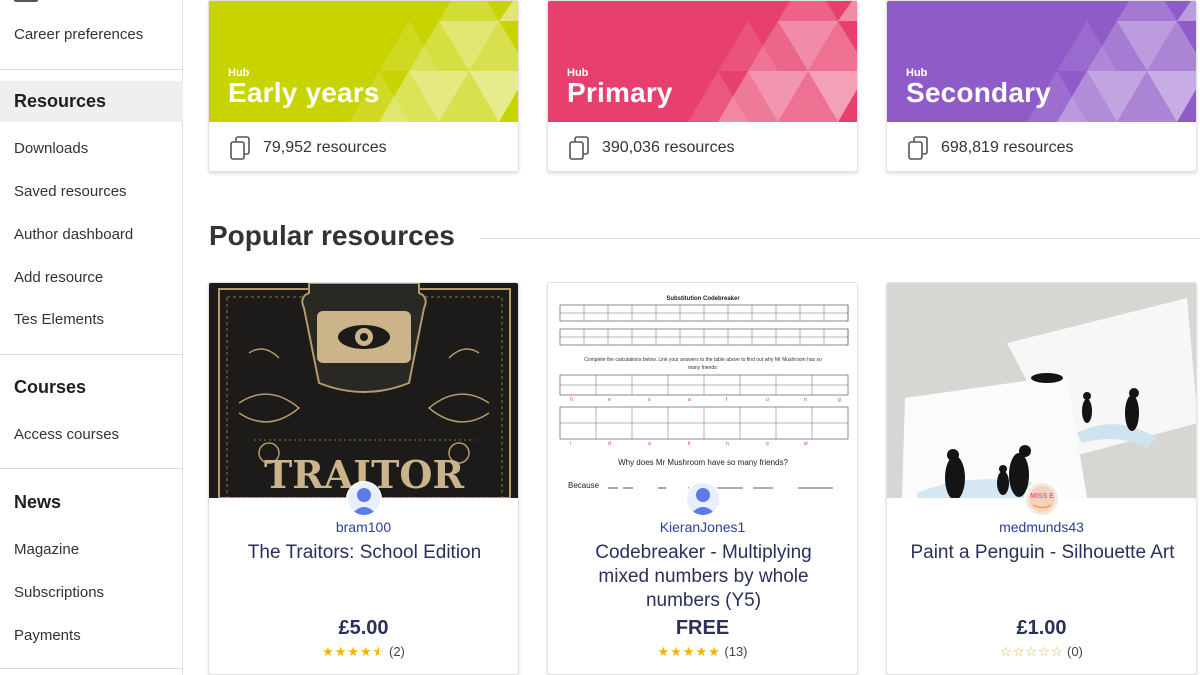  What do you see at coordinates (1041, 61) in the screenshot?
I see `hub-banner: Hub Secondary` at bounding box center [1041, 61].